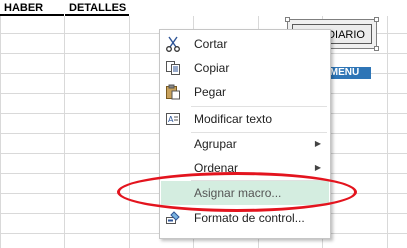 This screenshot has height=248, width=407. I want to click on menu-item-label: Ordenar, so click(216, 168).